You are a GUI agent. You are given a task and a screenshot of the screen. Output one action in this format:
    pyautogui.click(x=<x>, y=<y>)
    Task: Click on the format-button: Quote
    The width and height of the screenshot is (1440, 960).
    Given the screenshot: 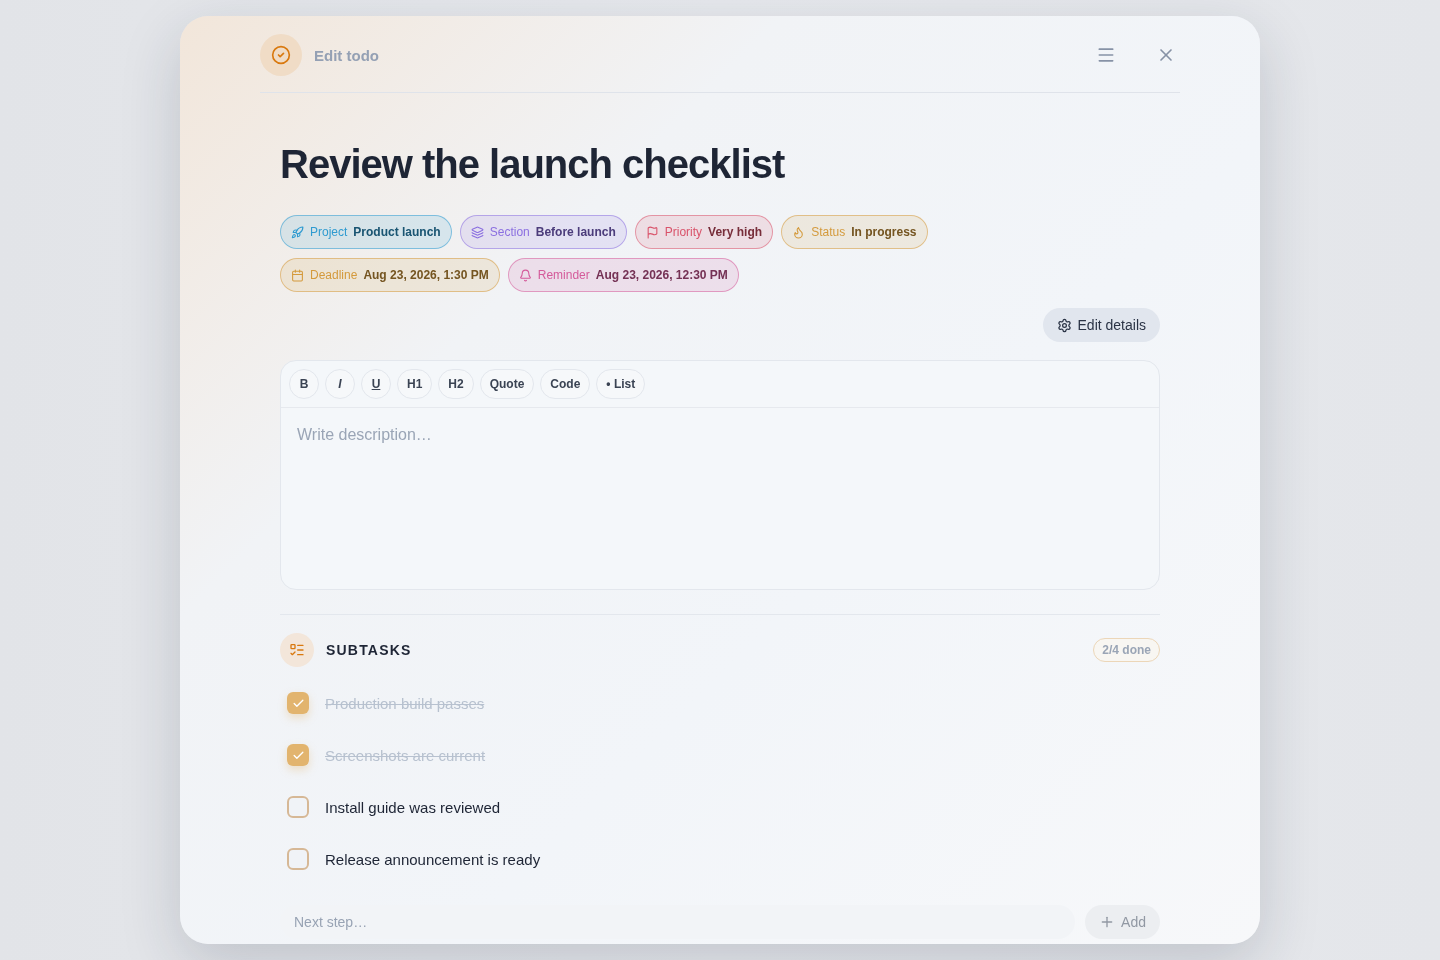 What is the action you would take?
    pyautogui.click(x=507, y=384)
    